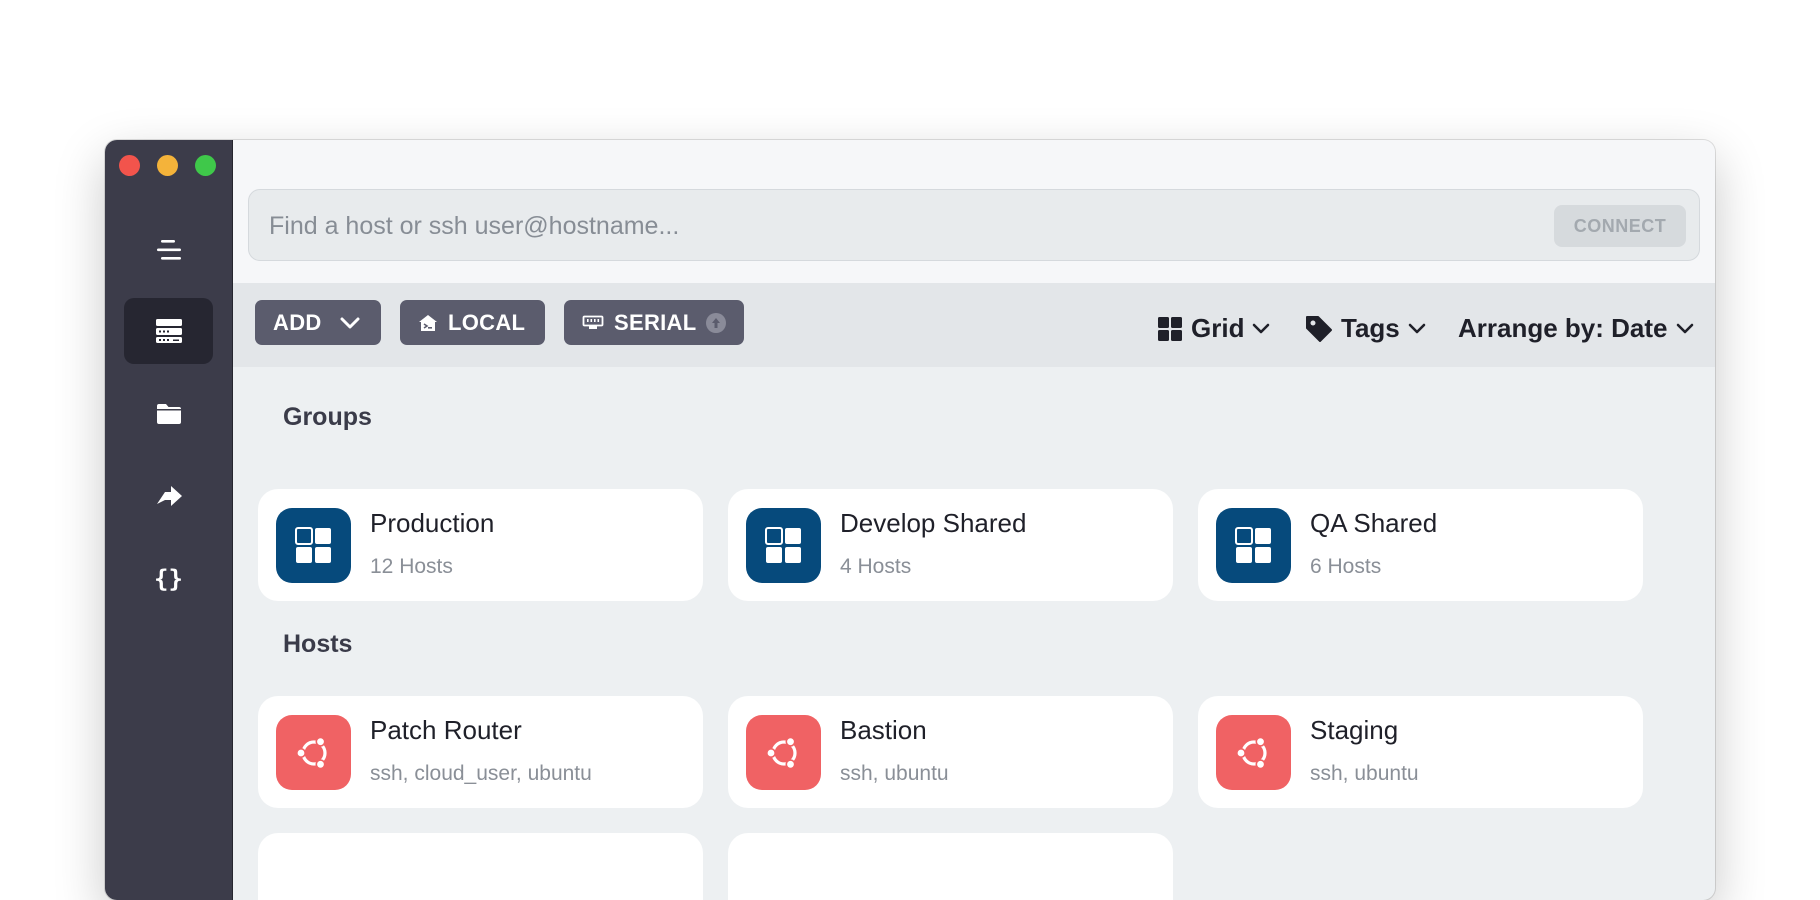 This screenshot has width=1820, height=900. I want to click on grid-icon, so click(1170, 329).